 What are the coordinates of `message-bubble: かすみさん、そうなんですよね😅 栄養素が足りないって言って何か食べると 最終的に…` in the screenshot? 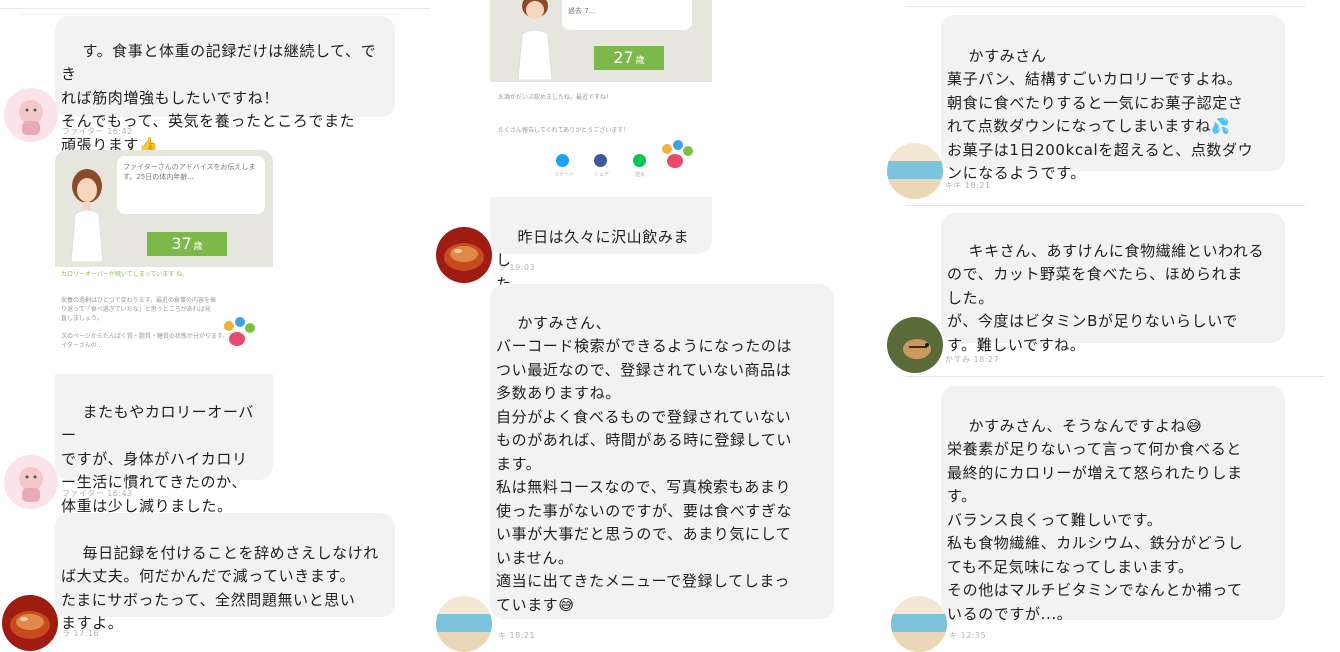 It's located at (1113, 504).